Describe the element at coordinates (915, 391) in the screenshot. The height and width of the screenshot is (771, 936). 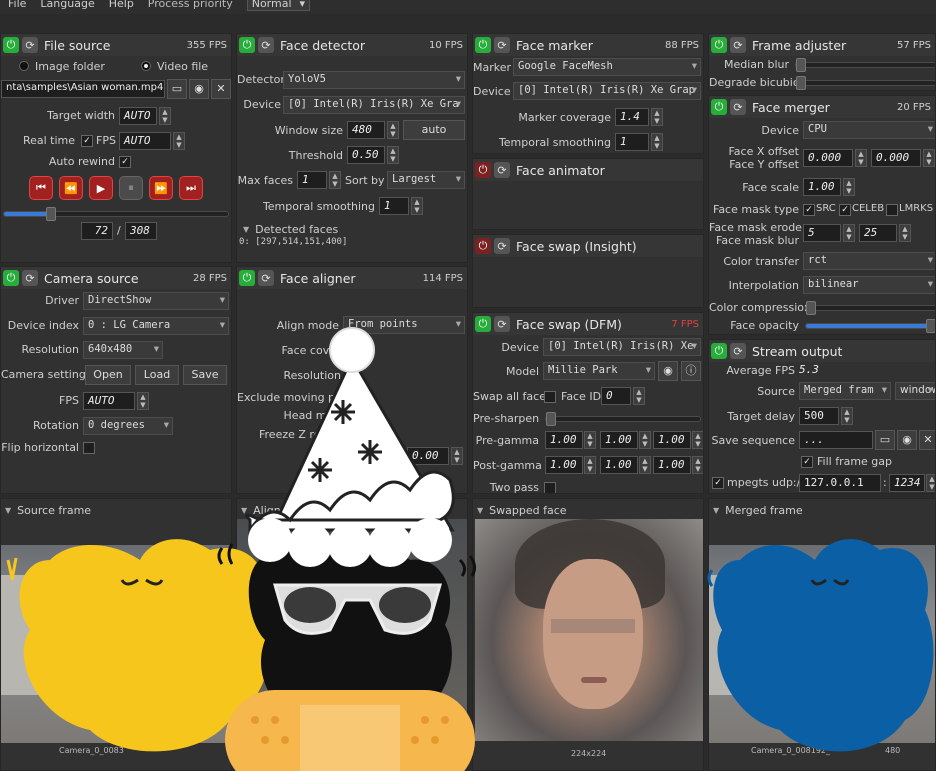
I see `window-button: window` at that location.